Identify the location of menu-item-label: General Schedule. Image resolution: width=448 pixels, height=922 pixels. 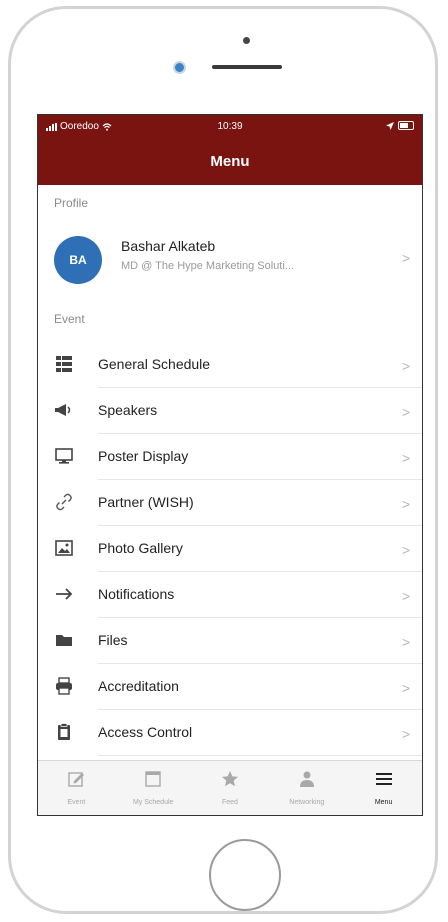
(154, 364).